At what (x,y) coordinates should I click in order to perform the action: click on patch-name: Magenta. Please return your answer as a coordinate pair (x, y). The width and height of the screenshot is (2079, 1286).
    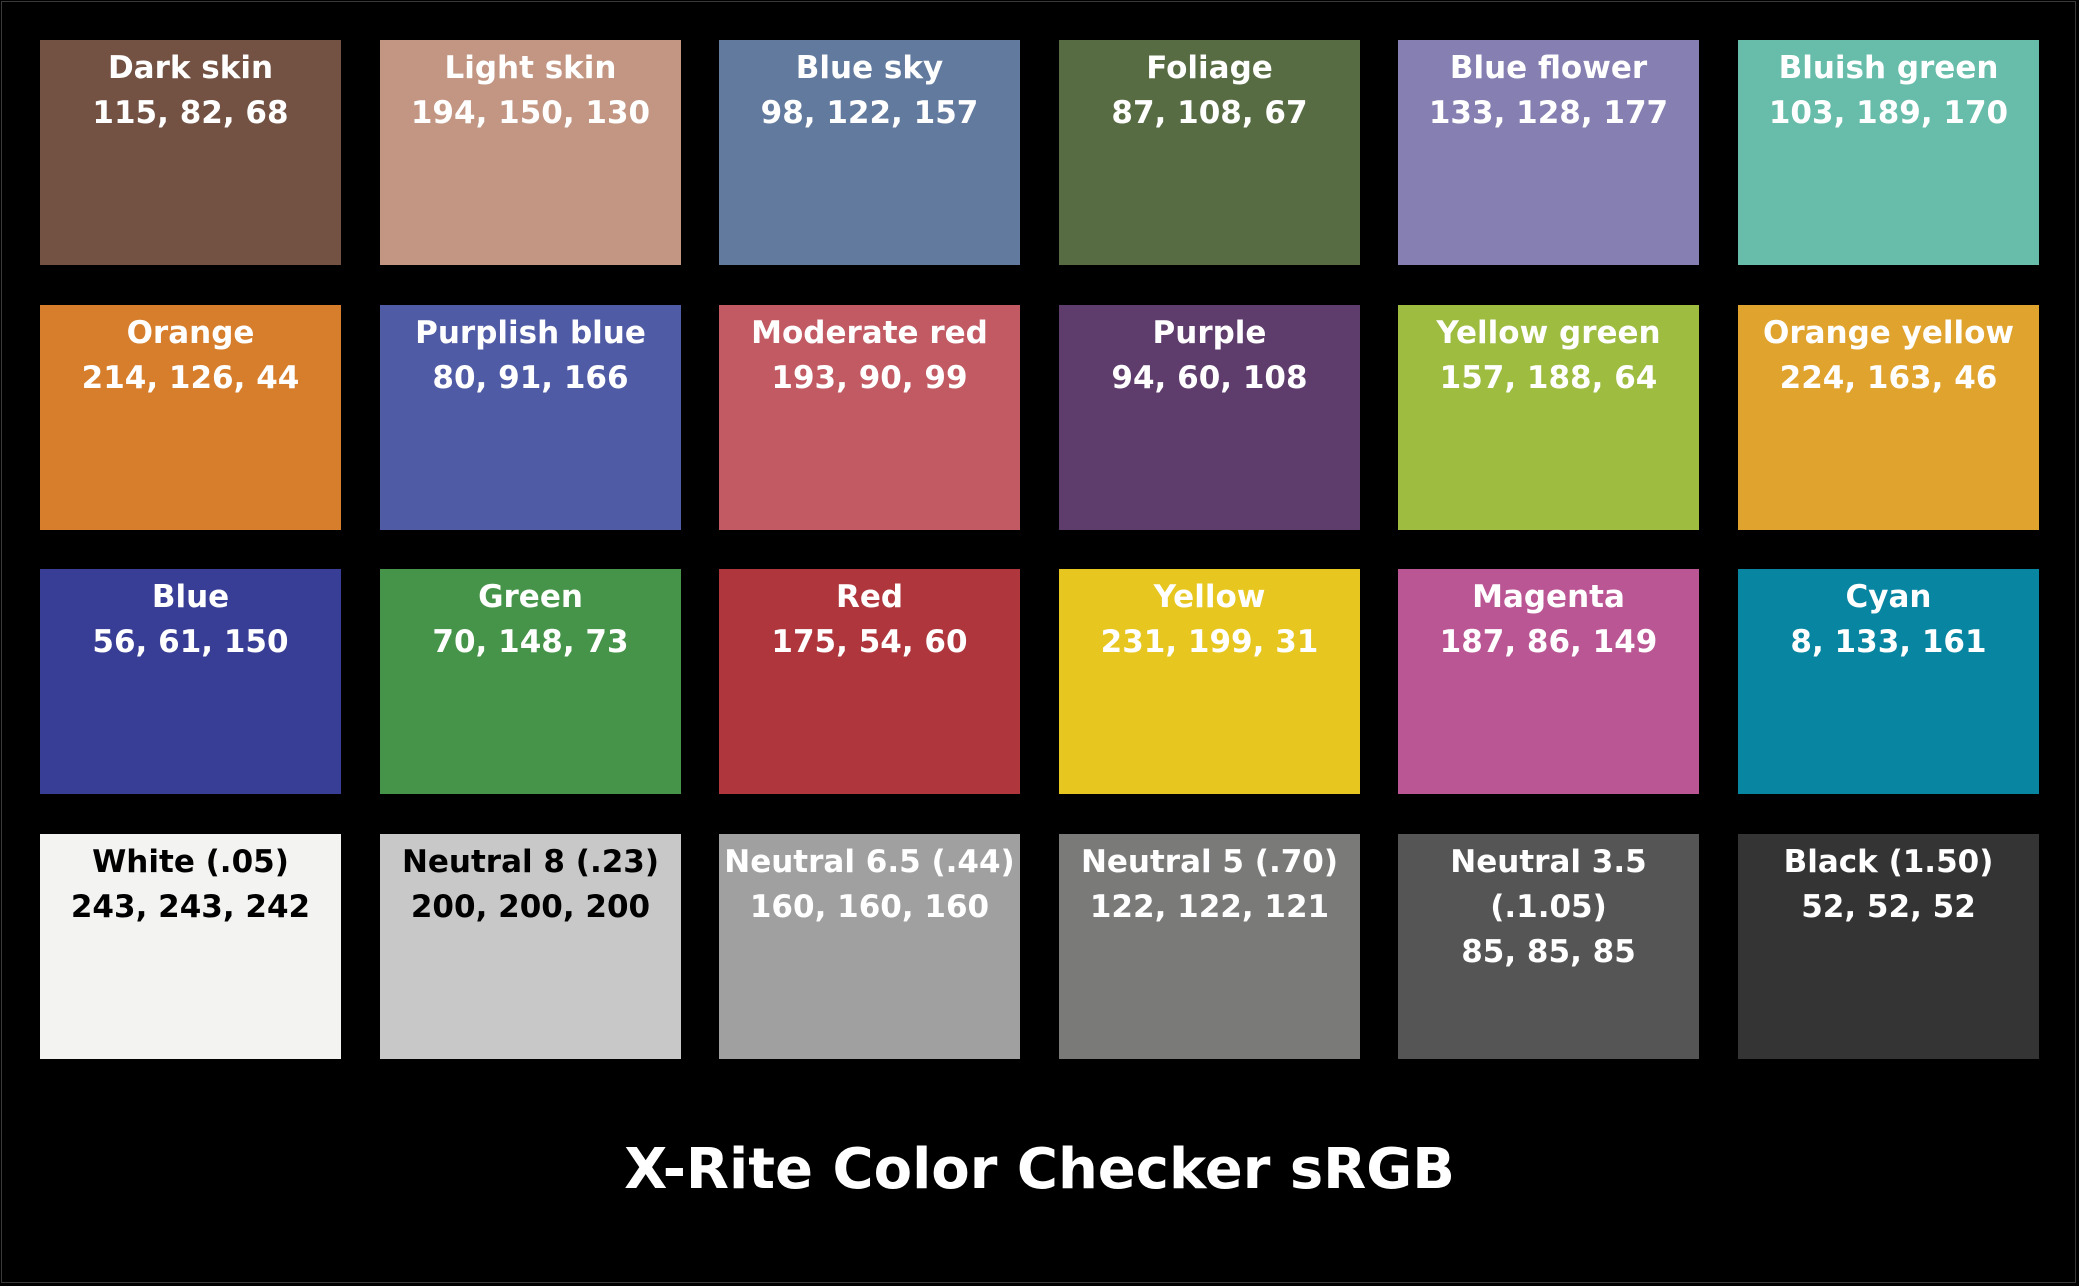
    Looking at the image, I should click on (1548, 597).